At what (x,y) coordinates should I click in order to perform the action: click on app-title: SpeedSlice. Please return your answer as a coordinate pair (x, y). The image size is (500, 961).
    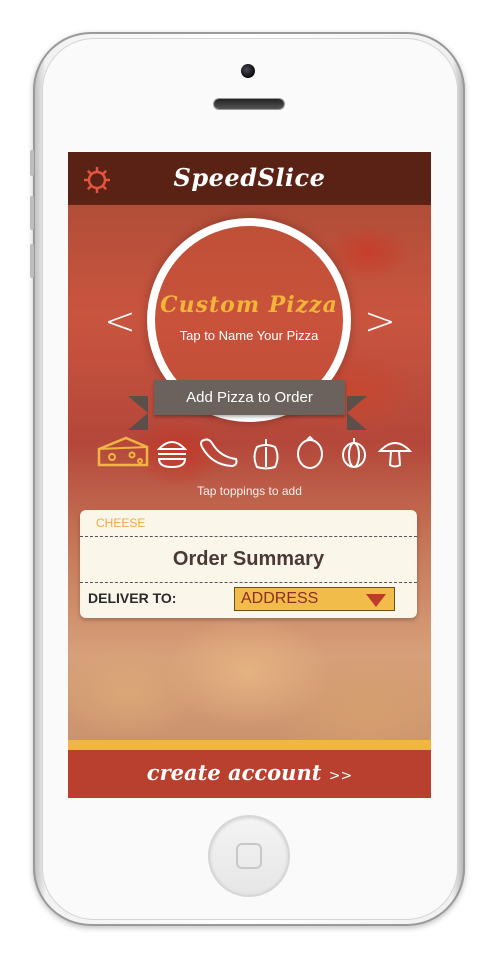
    Looking at the image, I should click on (249, 177).